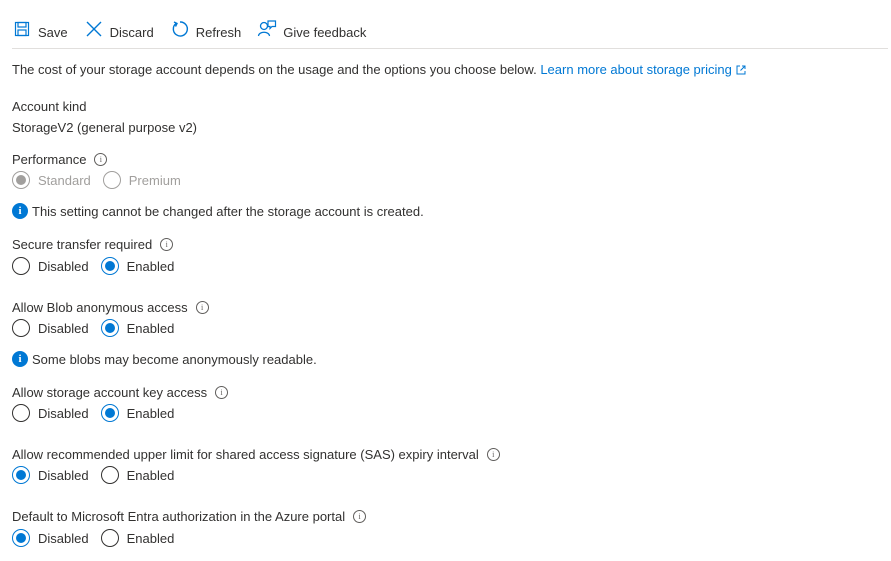 The height and width of the screenshot is (561, 891). I want to click on secure-transfer-radio-group: Disabled Enabled, so click(99, 266).